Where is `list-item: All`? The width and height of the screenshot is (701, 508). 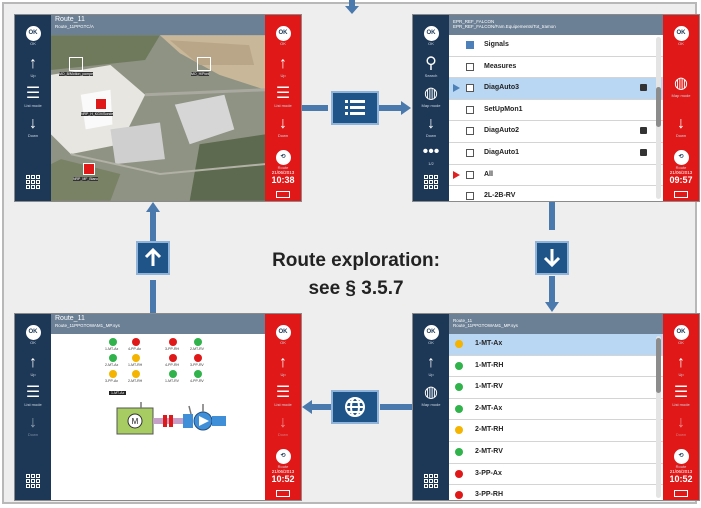 list-item: All is located at coordinates (556, 176).